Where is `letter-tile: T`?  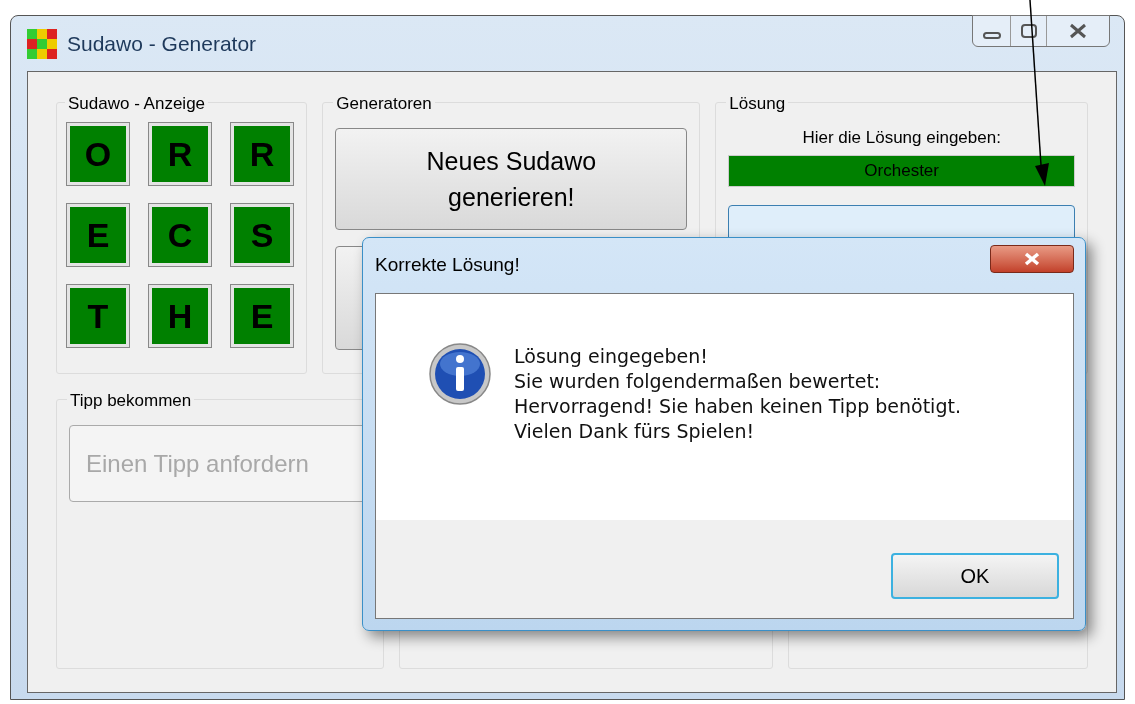
letter-tile: T is located at coordinates (98, 316).